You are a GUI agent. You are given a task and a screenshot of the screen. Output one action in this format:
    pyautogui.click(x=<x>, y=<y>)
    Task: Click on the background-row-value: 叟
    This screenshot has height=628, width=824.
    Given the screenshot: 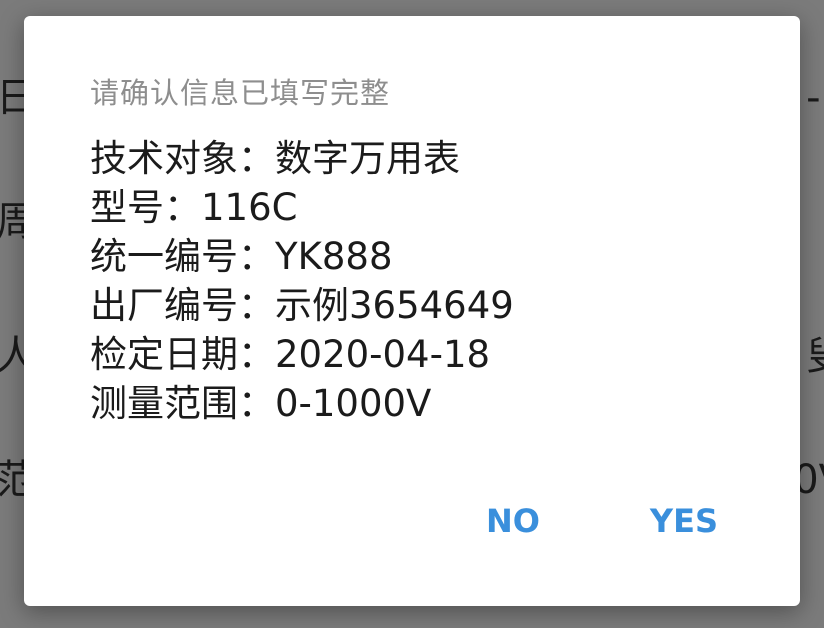 What is the action you would take?
    pyautogui.click(x=815, y=356)
    